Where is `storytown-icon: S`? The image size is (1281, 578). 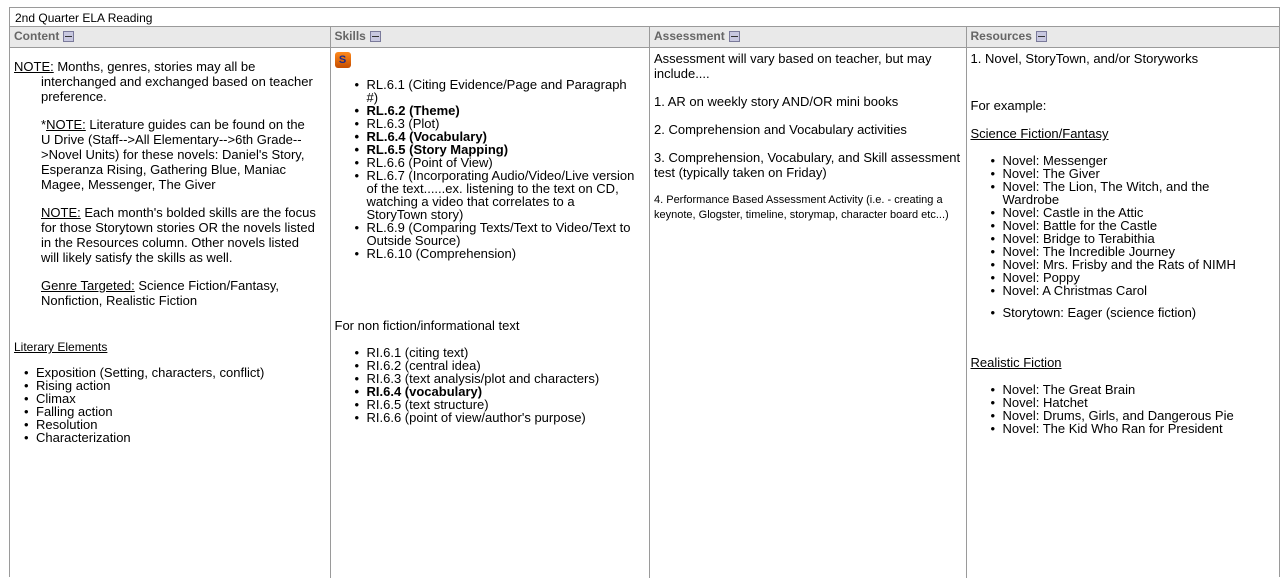 storytown-icon: S is located at coordinates (342, 60).